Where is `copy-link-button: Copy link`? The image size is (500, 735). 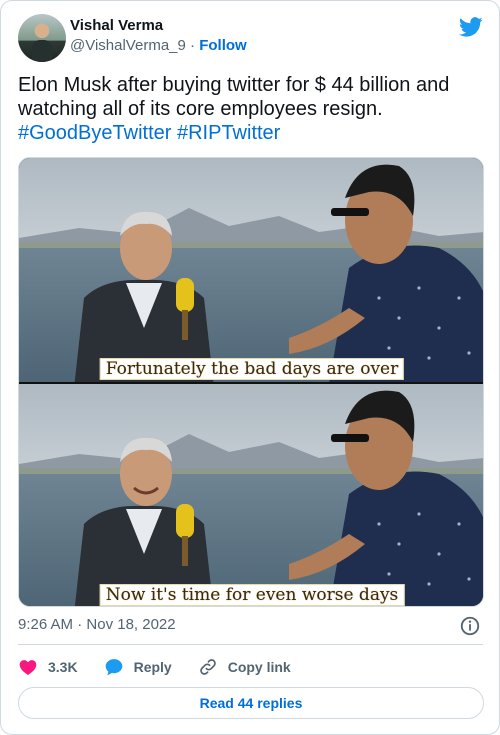 copy-link-button: Copy link is located at coordinates (244, 667).